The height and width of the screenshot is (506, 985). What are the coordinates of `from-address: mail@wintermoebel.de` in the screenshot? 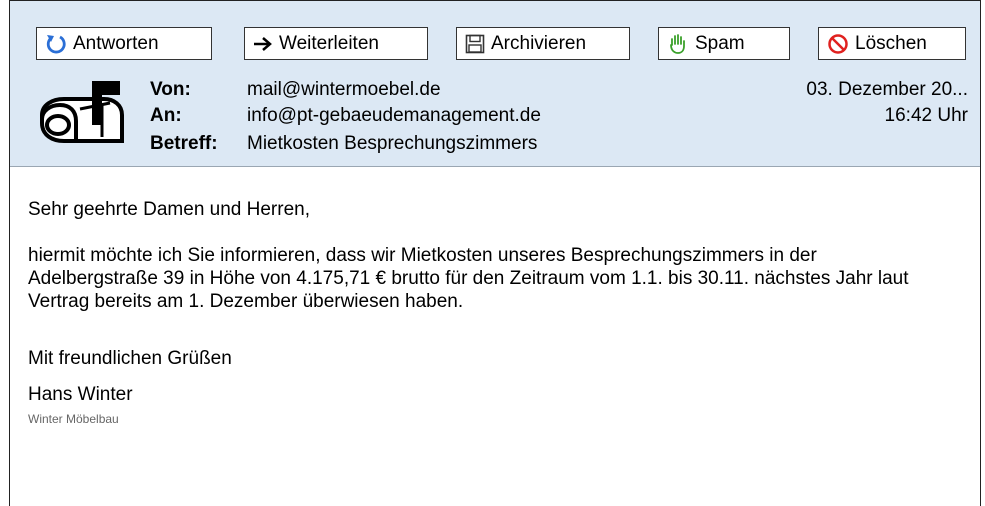 It's located at (344, 90).